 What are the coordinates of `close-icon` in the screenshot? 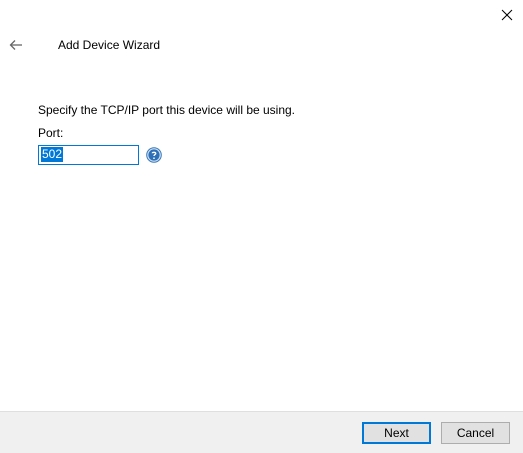 It's located at (507, 15).